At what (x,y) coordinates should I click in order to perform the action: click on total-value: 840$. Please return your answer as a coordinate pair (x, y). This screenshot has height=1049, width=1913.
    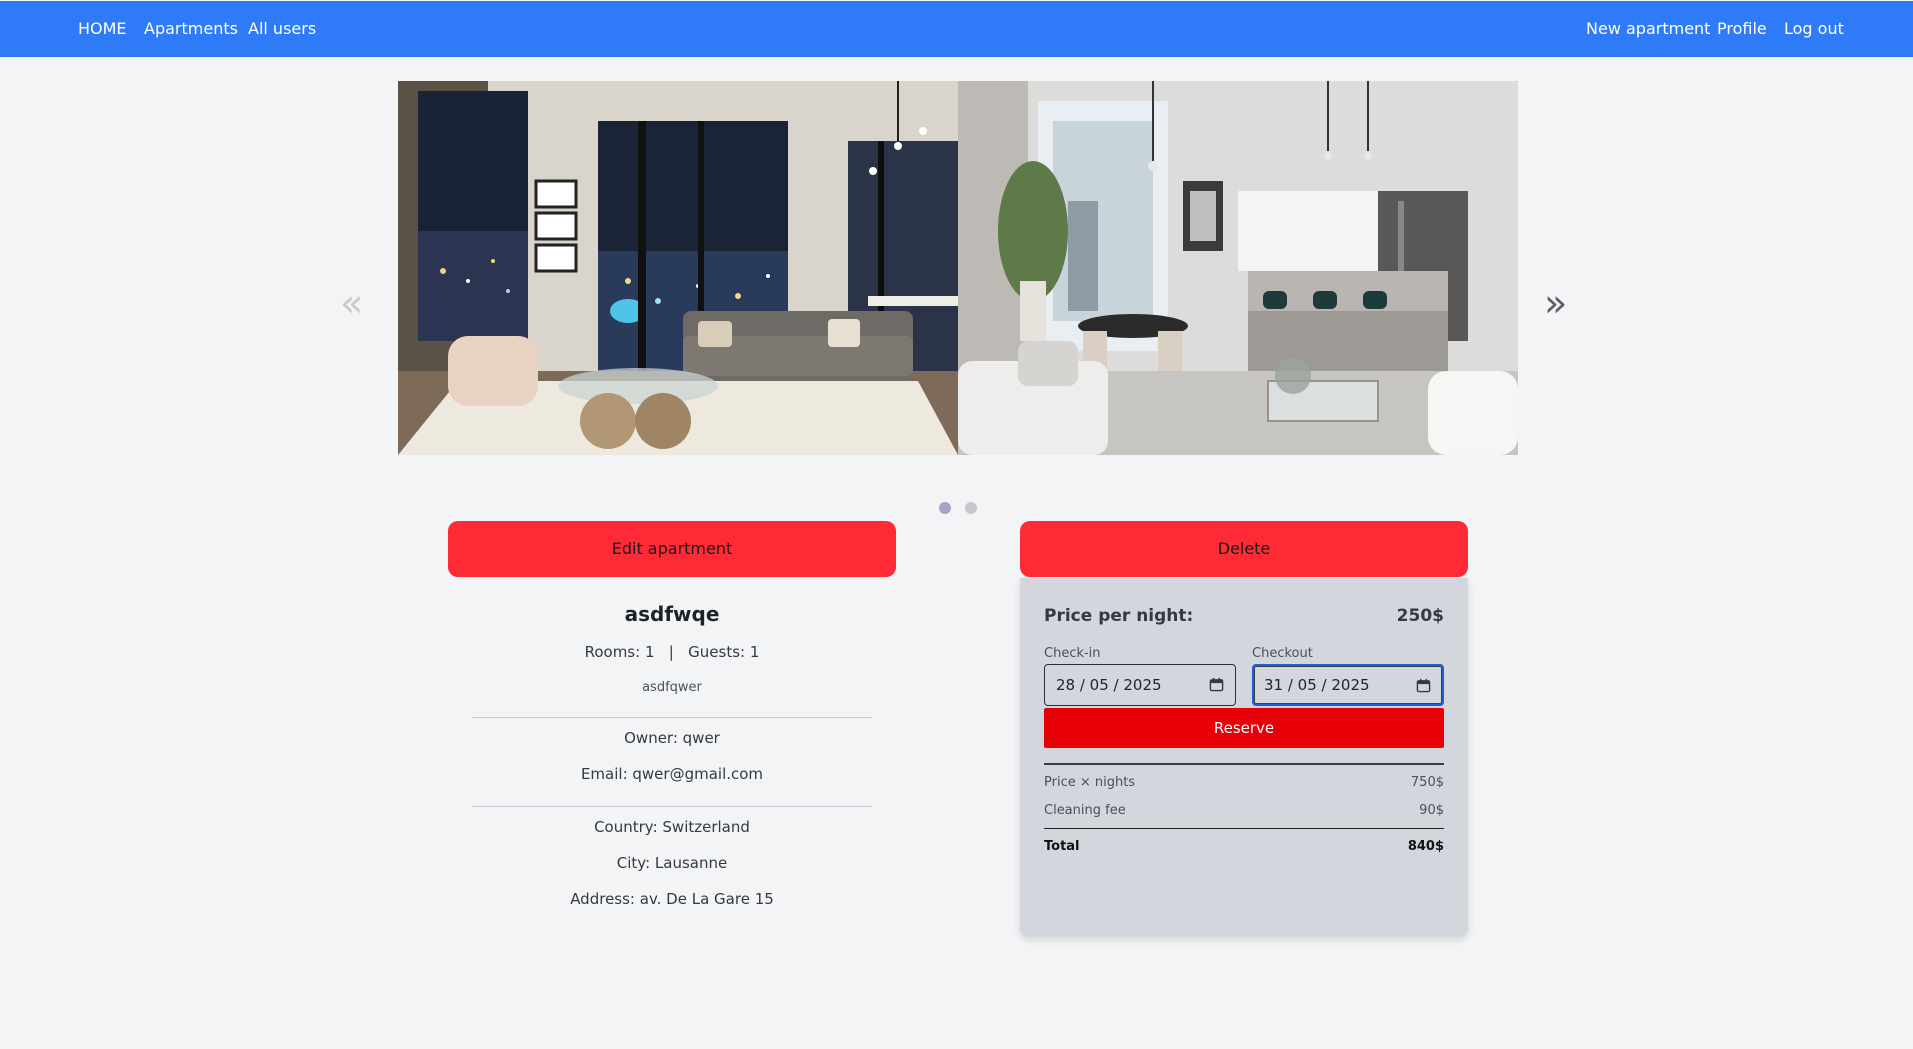
    Looking at the image, I should click on (1425, 846).